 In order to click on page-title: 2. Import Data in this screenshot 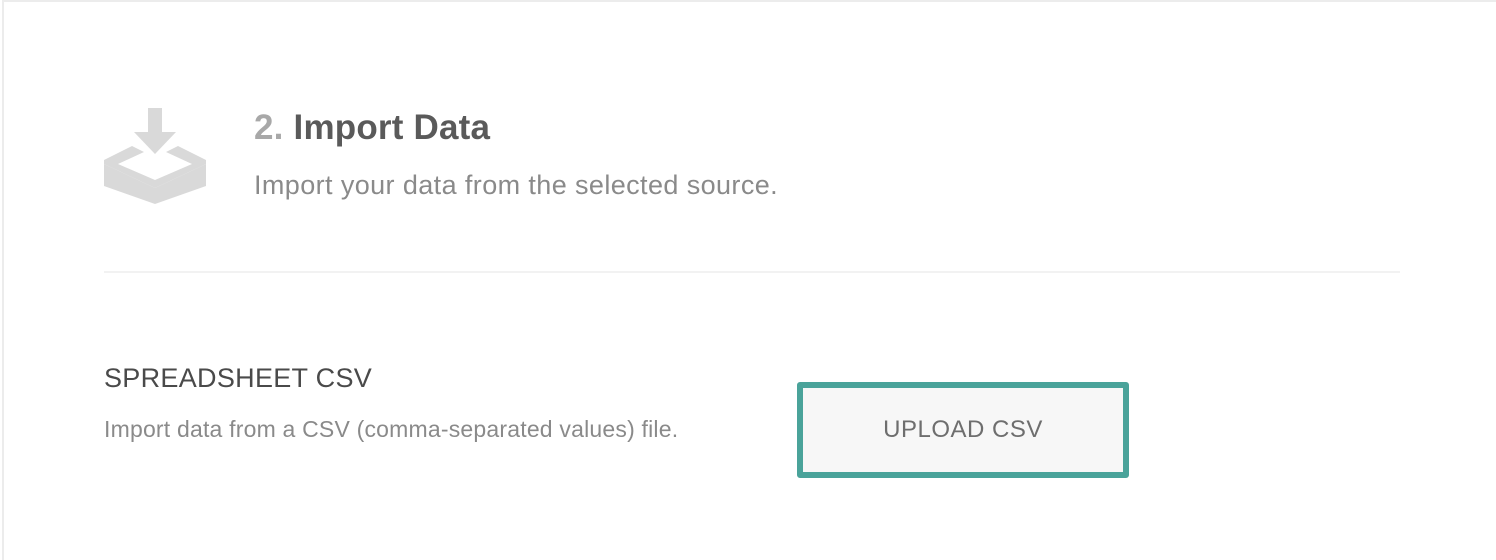, I will do `click(372, 128)`.